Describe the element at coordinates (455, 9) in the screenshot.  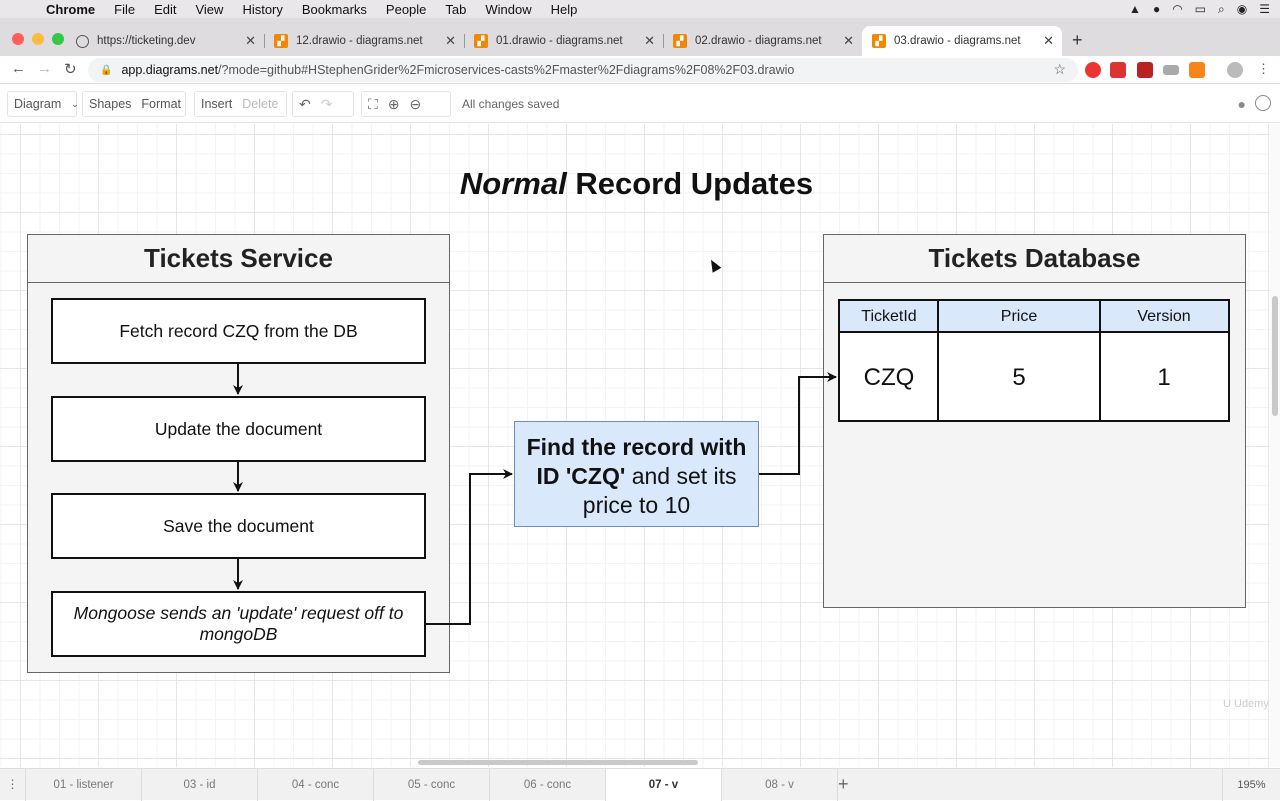
I see `menu-tab: Tab` at that location.